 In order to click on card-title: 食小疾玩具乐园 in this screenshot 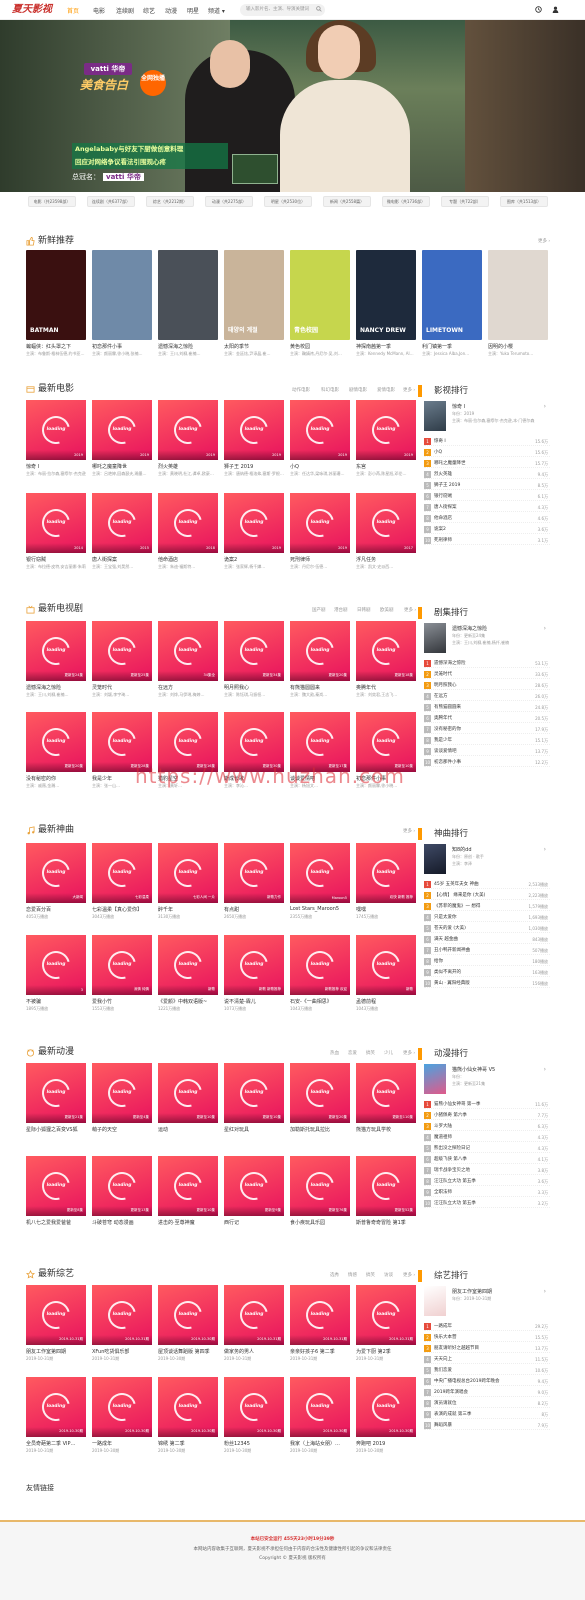, I will do `click(320, 1222)`.